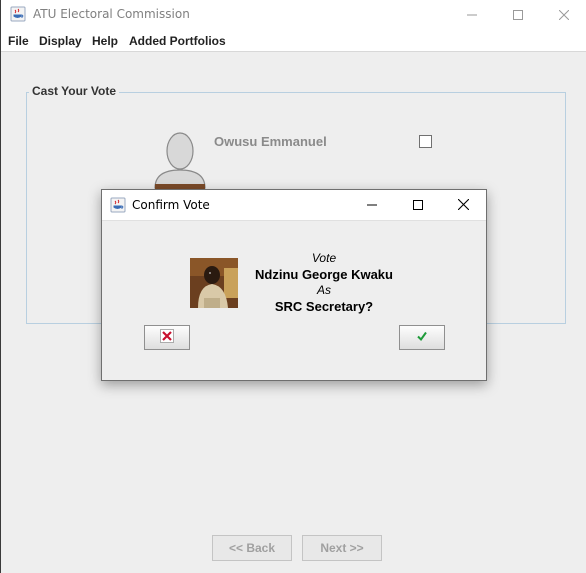 Image resolution: width=586 pixels, height=573 pixels. I want to click on dialog-portfolio: SRC Secretary?, so click(324, 306).